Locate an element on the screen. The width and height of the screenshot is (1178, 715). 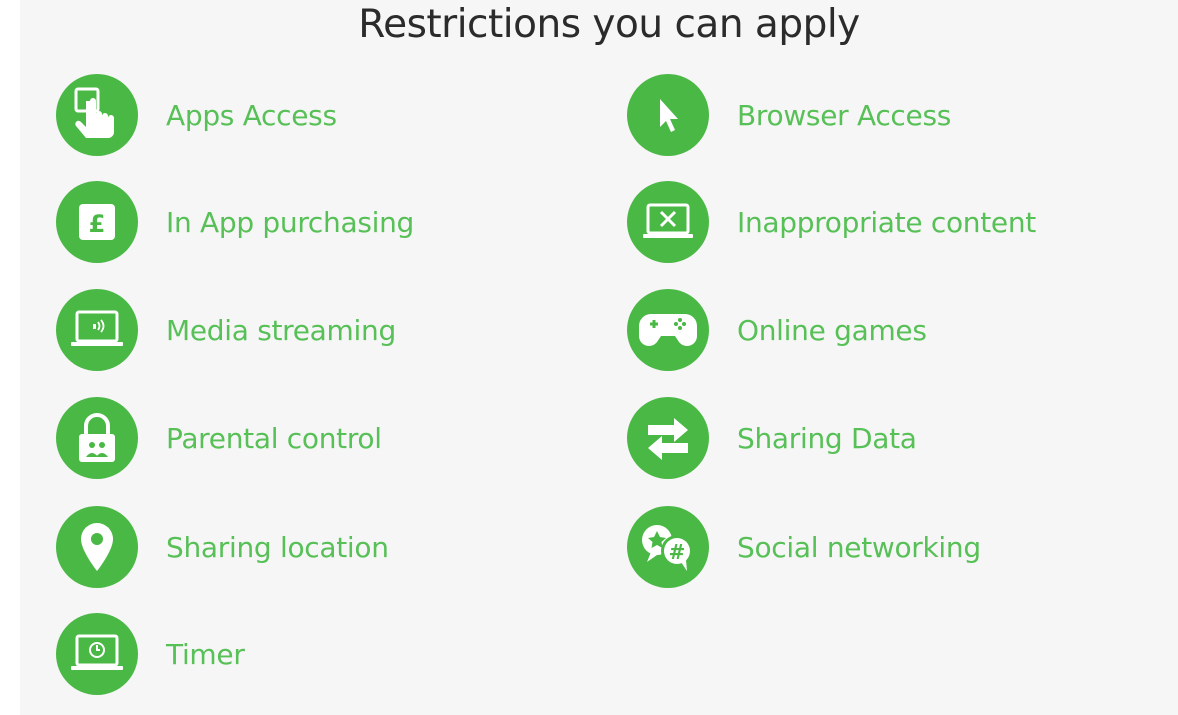
restriction-browser-access: Browser Access is located at coordinates (887, 115).